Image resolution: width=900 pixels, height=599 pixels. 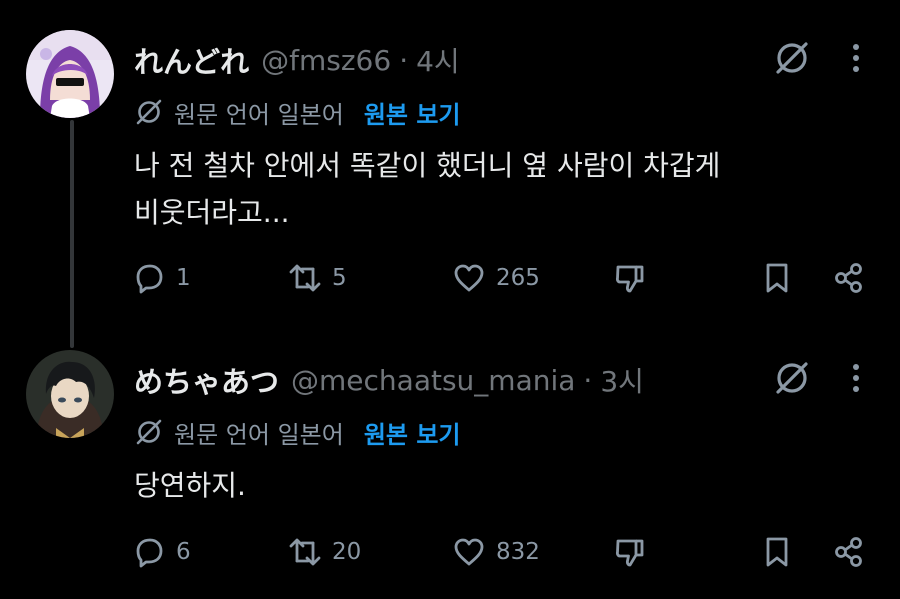 I want to click on like-button: 265, so click(x=496, y=278).